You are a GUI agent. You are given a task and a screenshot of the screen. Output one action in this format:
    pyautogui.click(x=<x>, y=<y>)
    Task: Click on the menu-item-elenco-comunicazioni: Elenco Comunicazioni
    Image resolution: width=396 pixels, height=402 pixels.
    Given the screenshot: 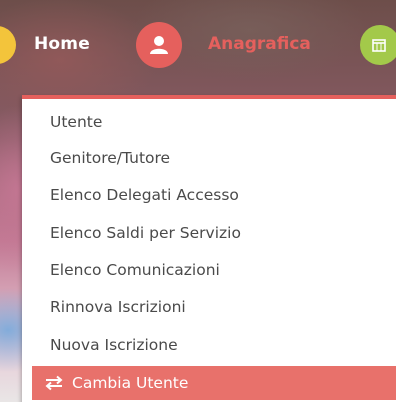 What is the action you would take?
    pyautogui.click(x=135, y=270)
    